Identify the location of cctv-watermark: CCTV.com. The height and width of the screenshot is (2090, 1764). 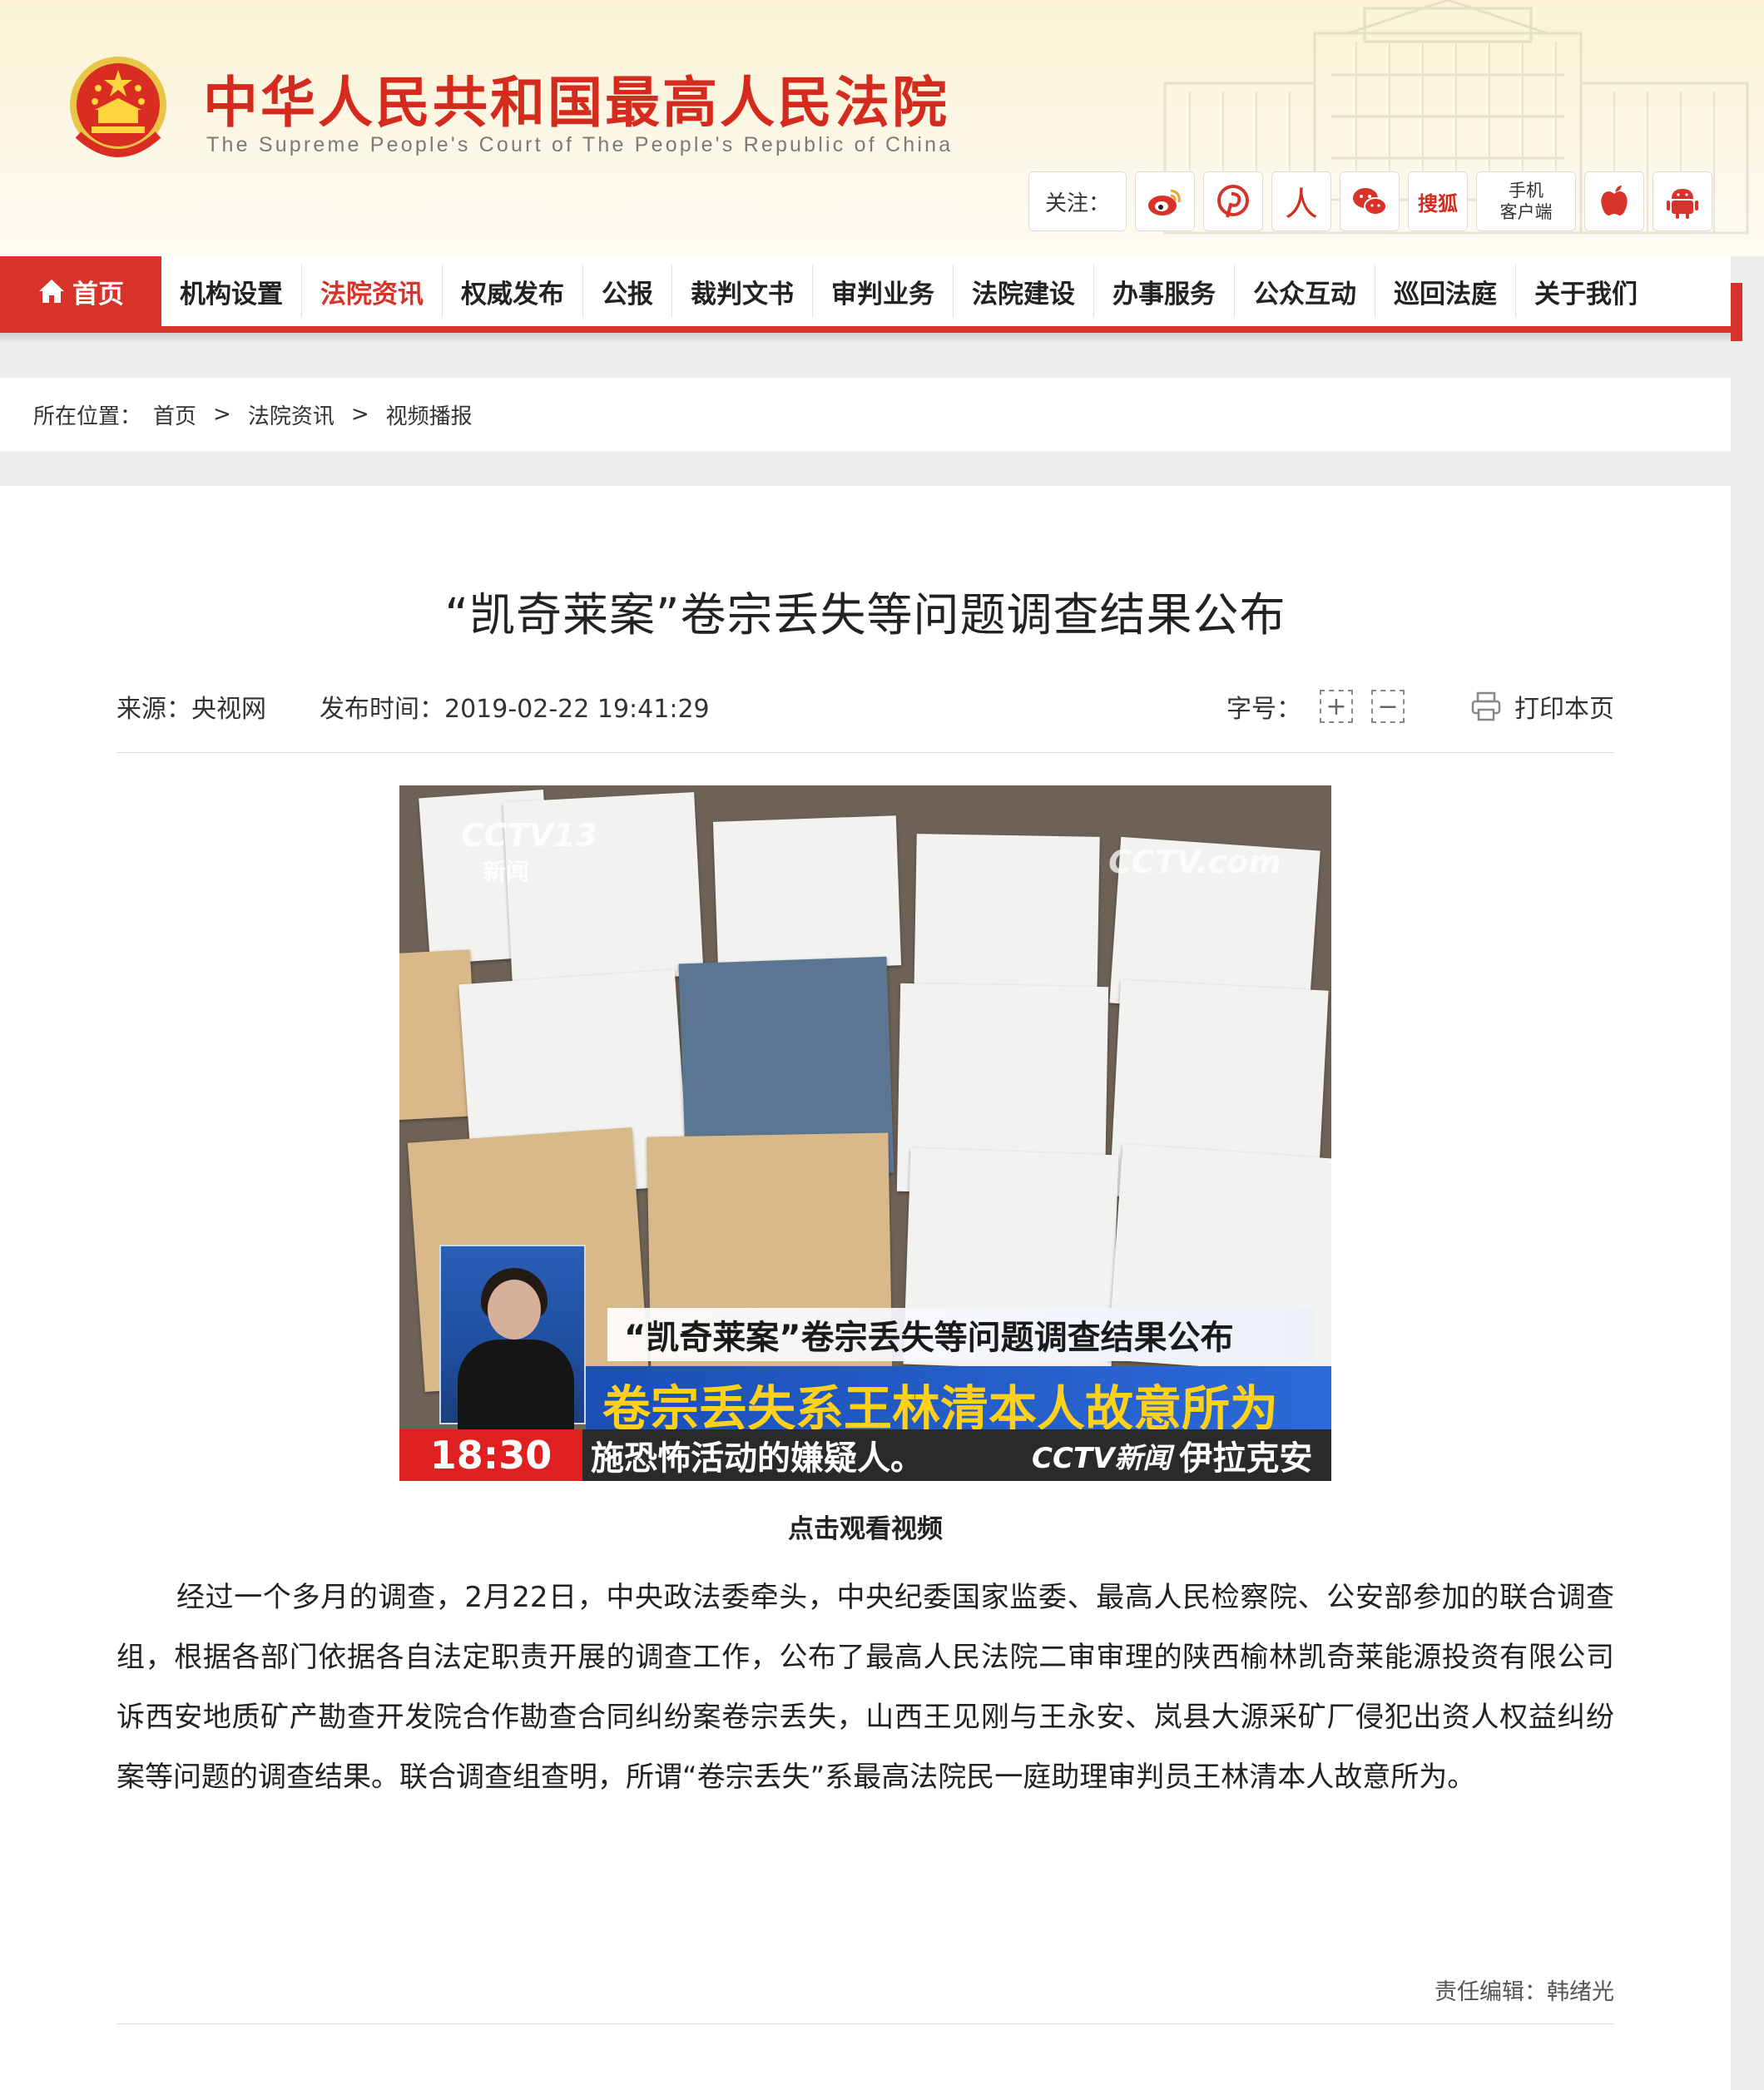
(1195, 862).